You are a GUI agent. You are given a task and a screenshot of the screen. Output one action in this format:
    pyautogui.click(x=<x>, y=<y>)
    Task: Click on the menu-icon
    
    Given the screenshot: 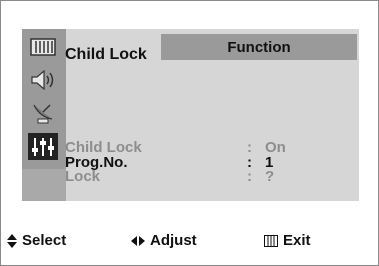 What is the action you would take?
    pyautogui.click(x=271, y=240)
    